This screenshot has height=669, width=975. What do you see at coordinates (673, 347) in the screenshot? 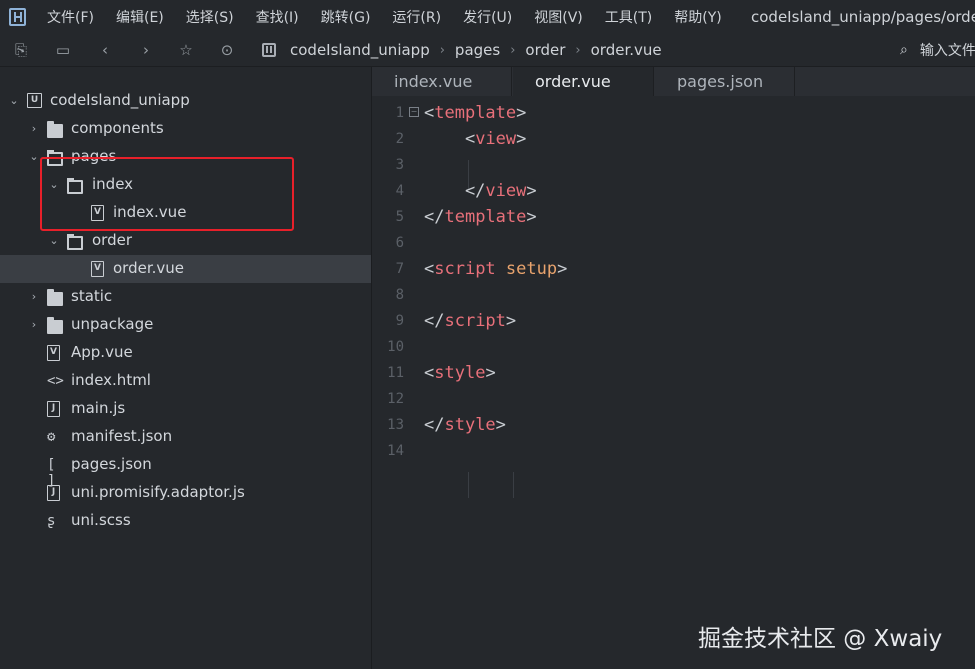
I see `code-line: 10` at bounding box center [673, 347].